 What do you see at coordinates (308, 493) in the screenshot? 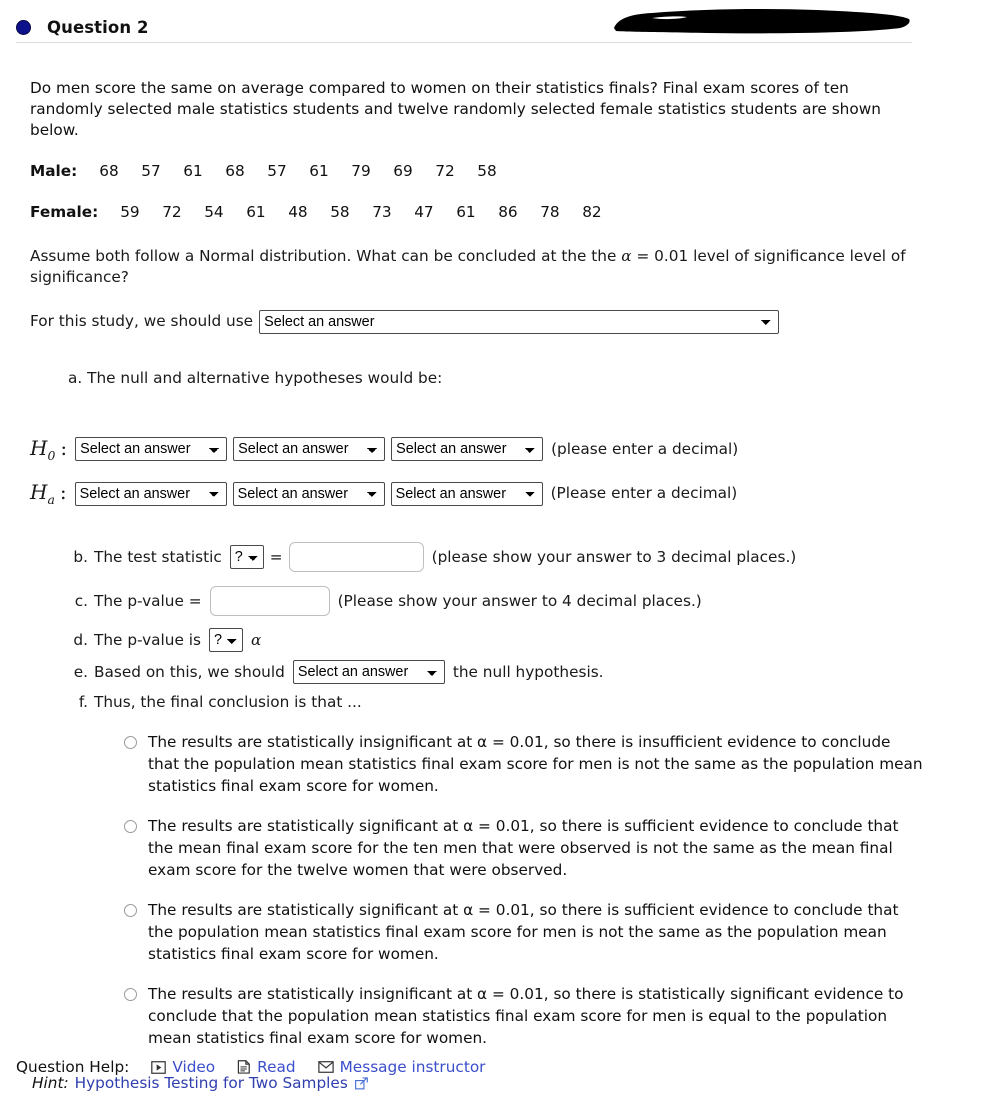
I see `alternative-hypothesis-select-2: Select an answer` at bounding box center [308, 493].